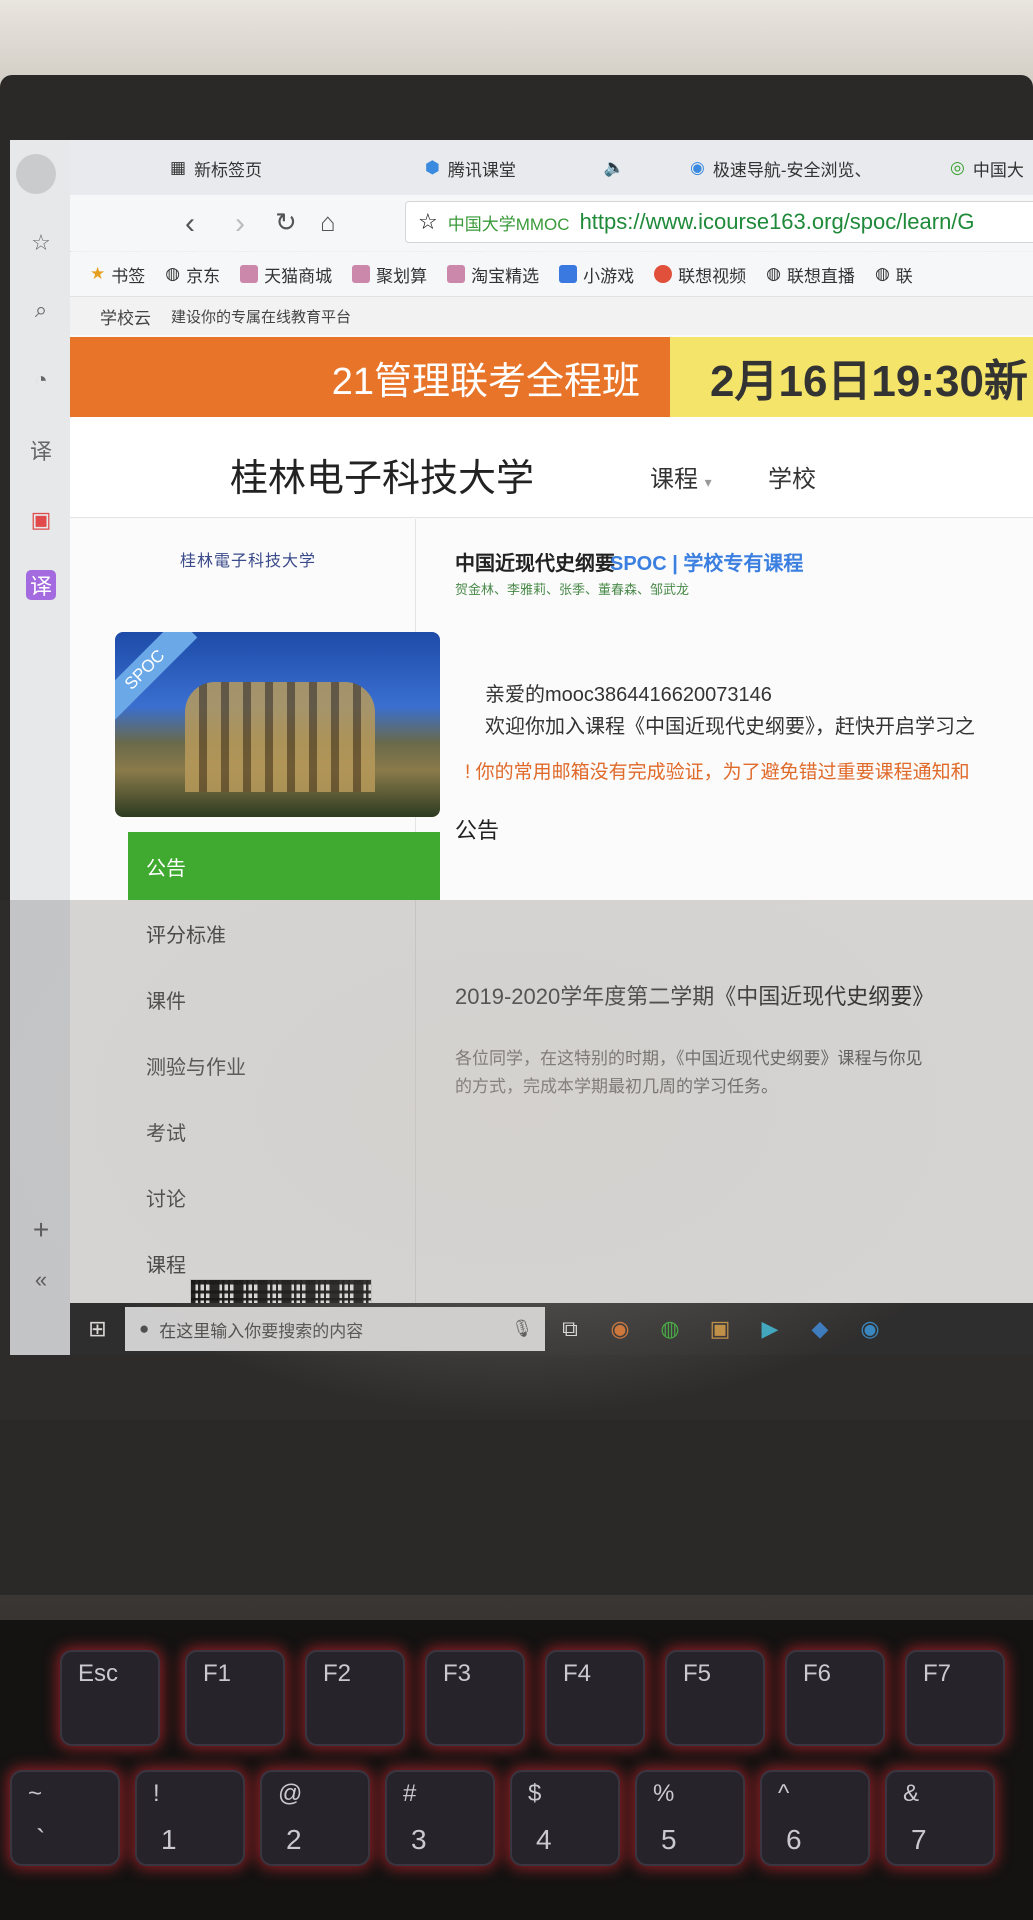 This screenshot has height=1920, width=1033. I want to click on mooc-app-icon: ◆, so click(820, 1329).